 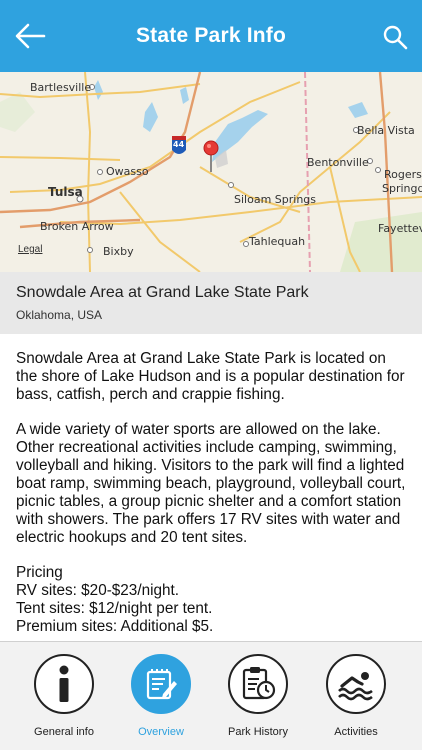 I want to click on history-clipboard-icon, so click(x=258, y=684).